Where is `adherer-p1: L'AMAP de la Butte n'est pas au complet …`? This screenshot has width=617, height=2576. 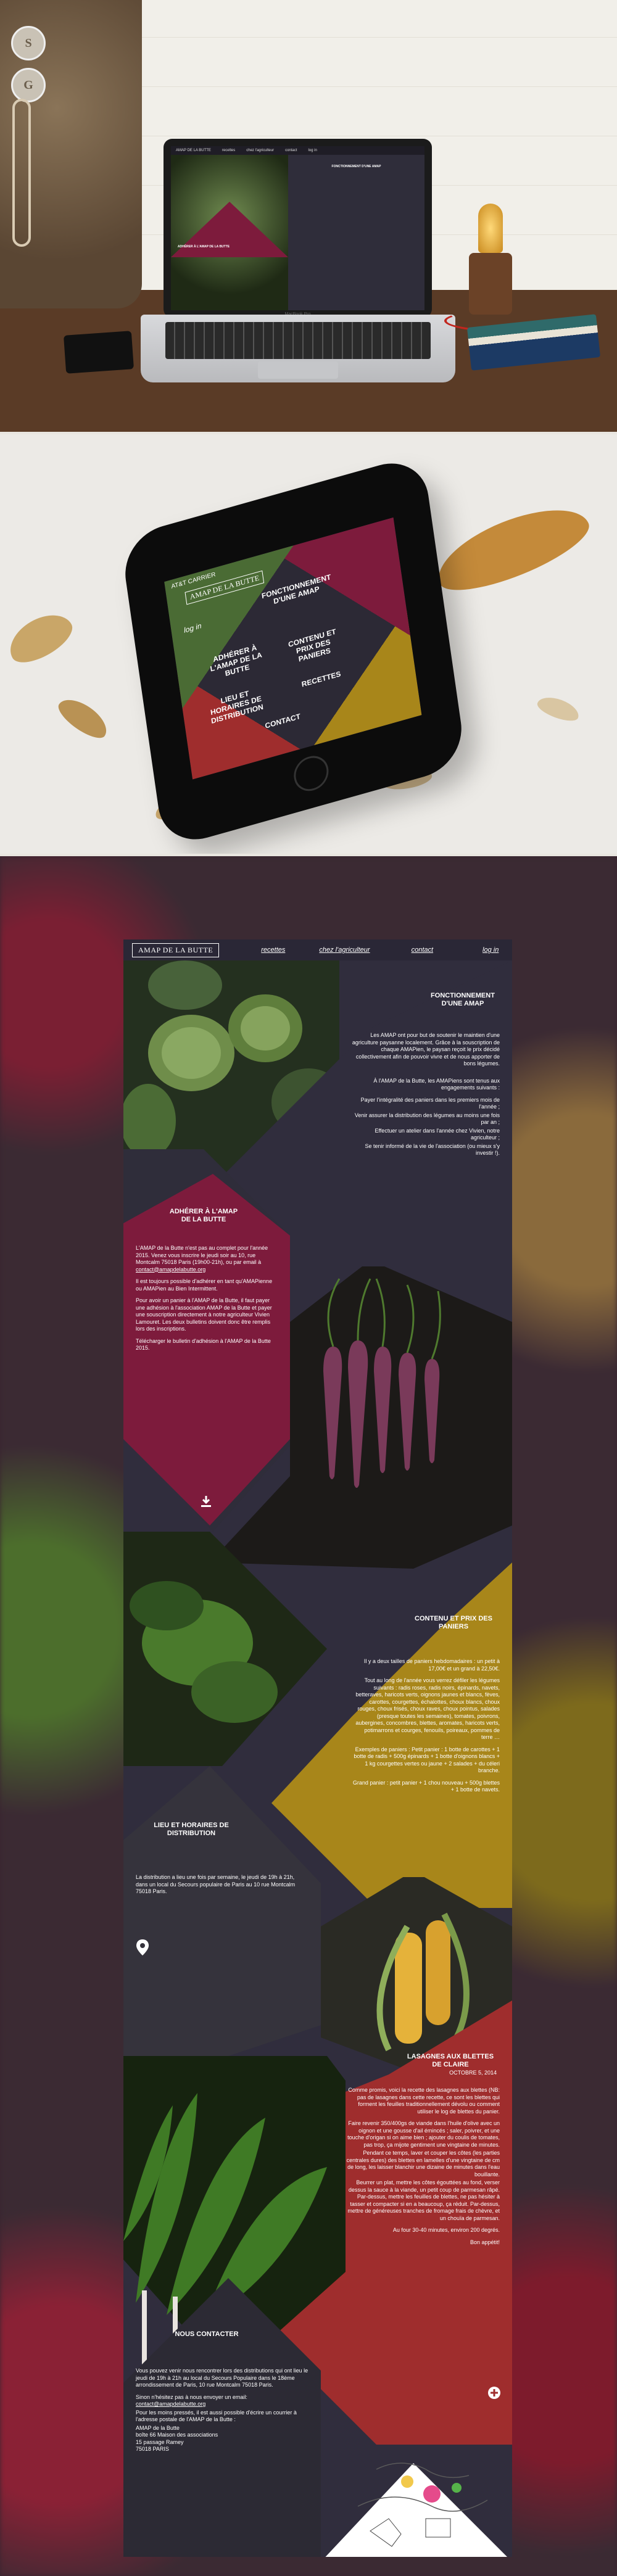 adherer-p1: L'AMAP de la Butte n'est pas au complet … is located at coordinates (202, 1255).